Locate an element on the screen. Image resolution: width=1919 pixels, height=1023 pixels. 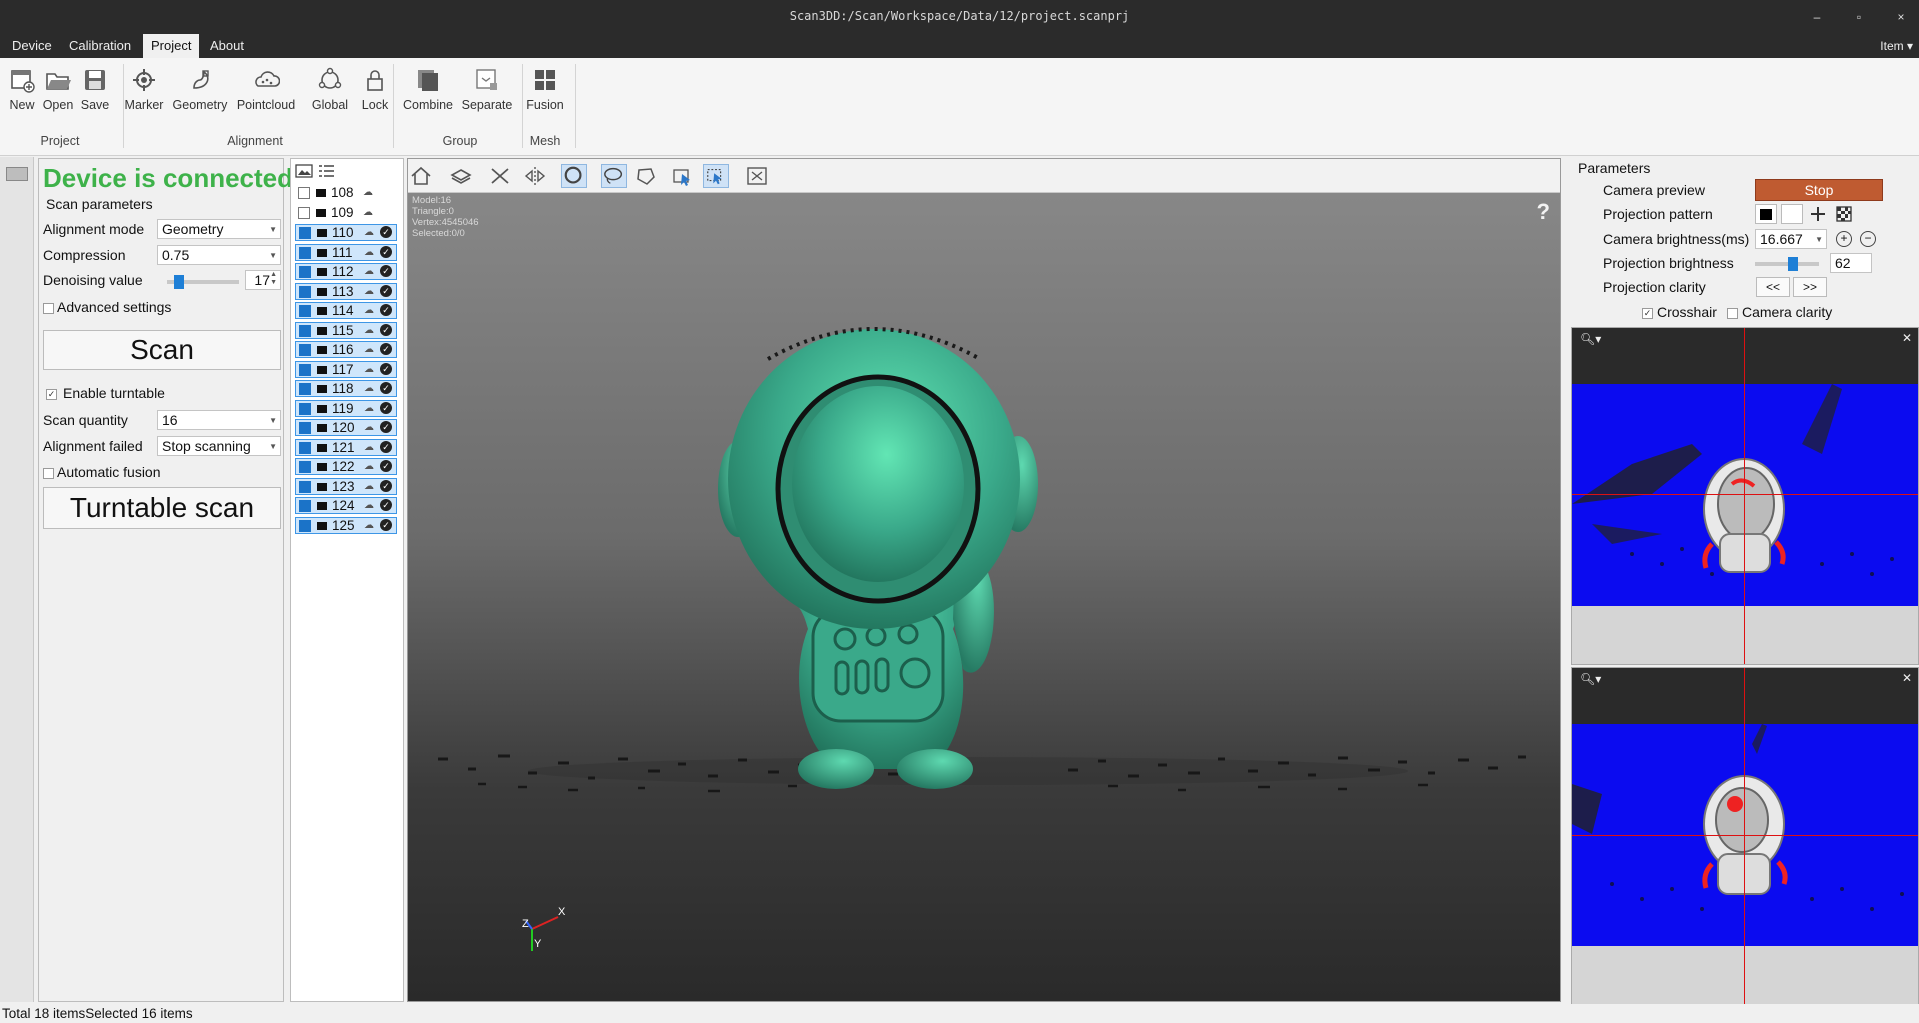
camera-brightness-select: 16.667 ▼ is located at coordinates (1791, 239).